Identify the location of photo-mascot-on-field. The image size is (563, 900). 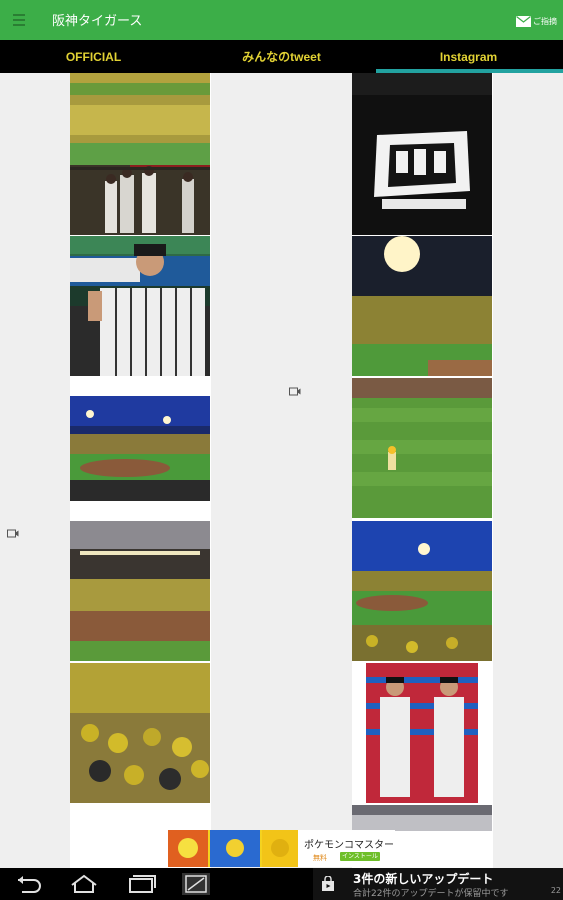
(422, 448).